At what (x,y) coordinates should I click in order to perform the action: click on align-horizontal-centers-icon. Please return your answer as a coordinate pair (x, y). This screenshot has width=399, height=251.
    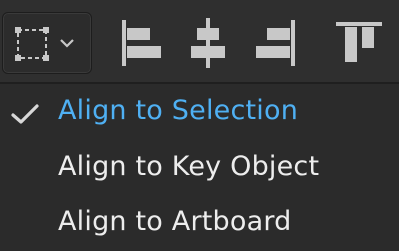
    Looking at the image, I should click on (209, 43).